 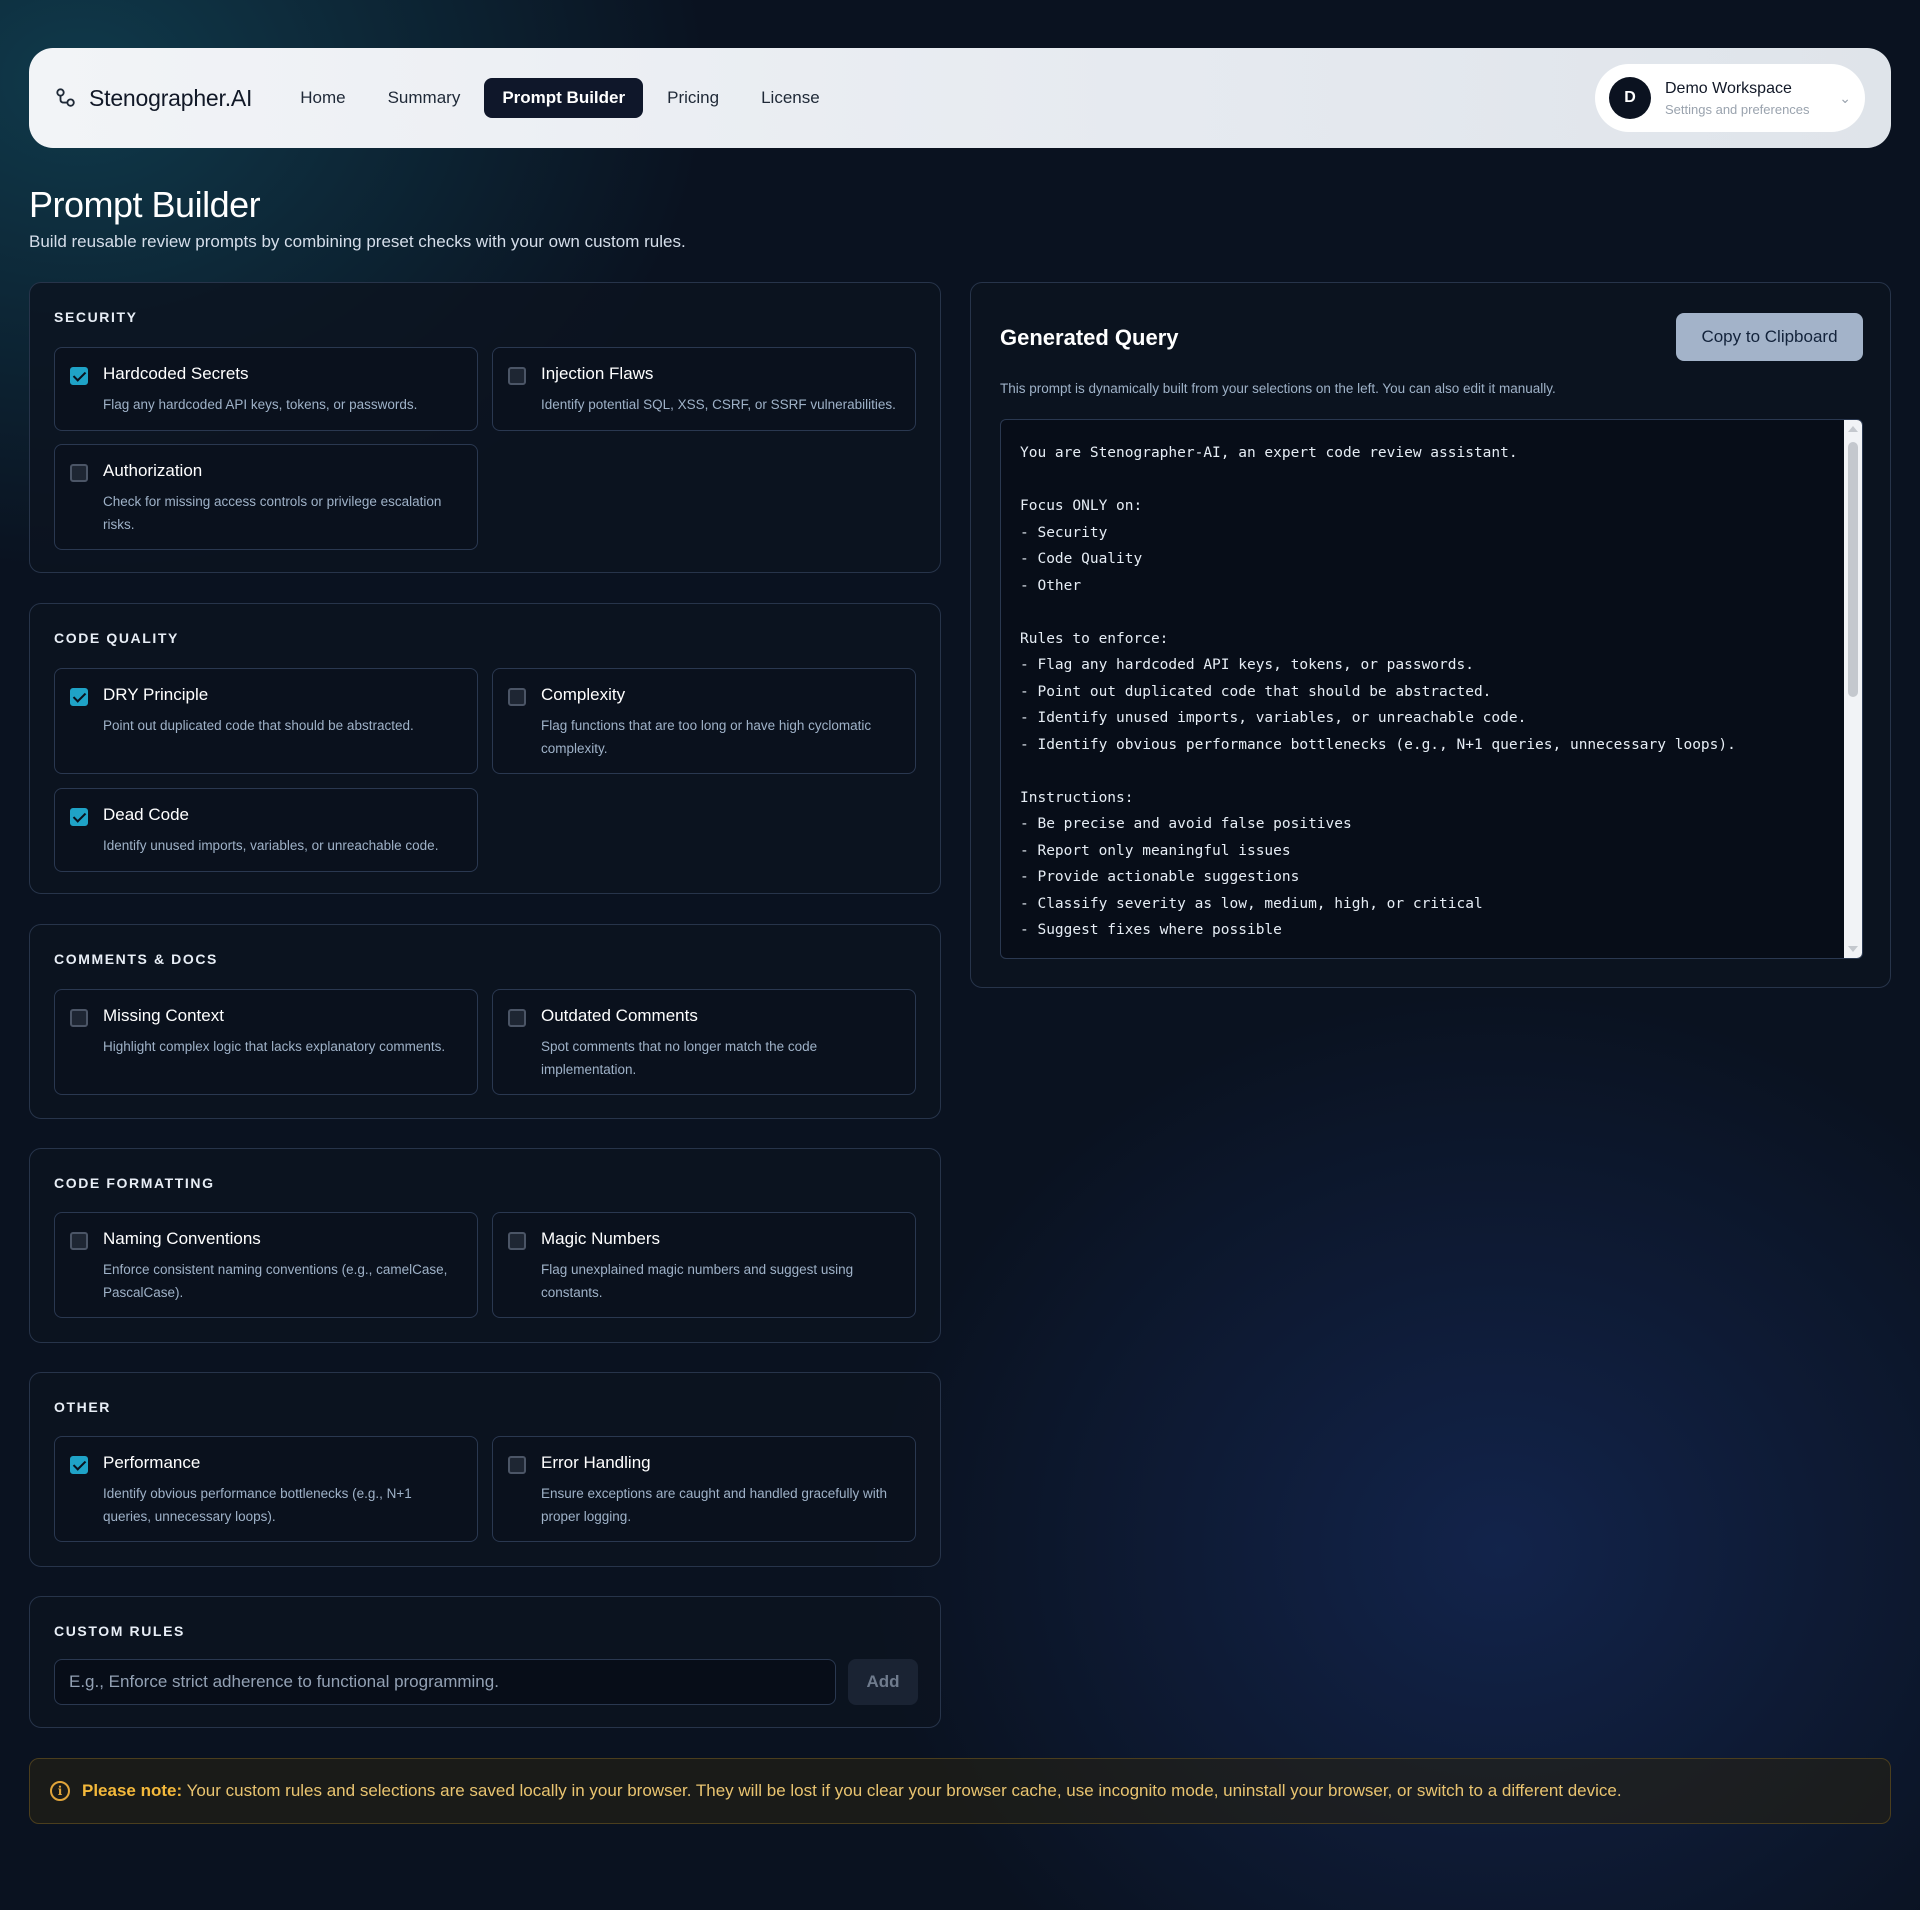 I want to click on page-title: Prompt Builder, so click(x=145, y=204).